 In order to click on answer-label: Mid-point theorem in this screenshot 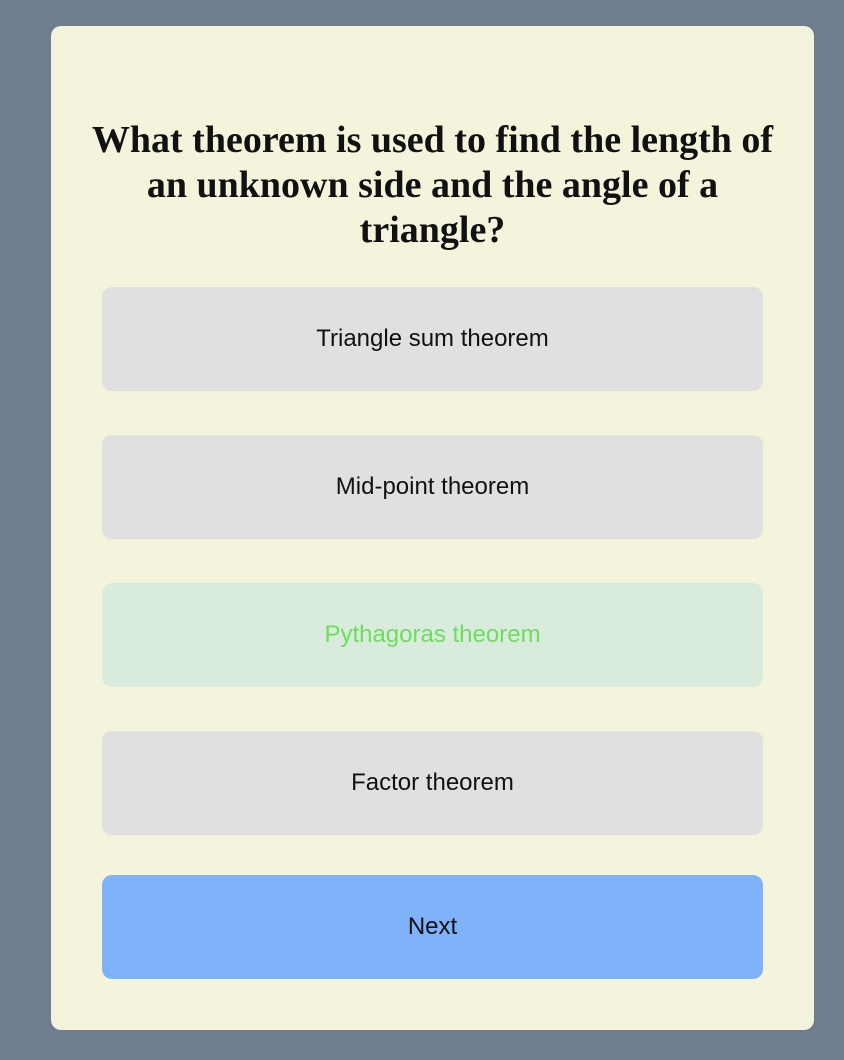, I will do `click(432, 486)`.